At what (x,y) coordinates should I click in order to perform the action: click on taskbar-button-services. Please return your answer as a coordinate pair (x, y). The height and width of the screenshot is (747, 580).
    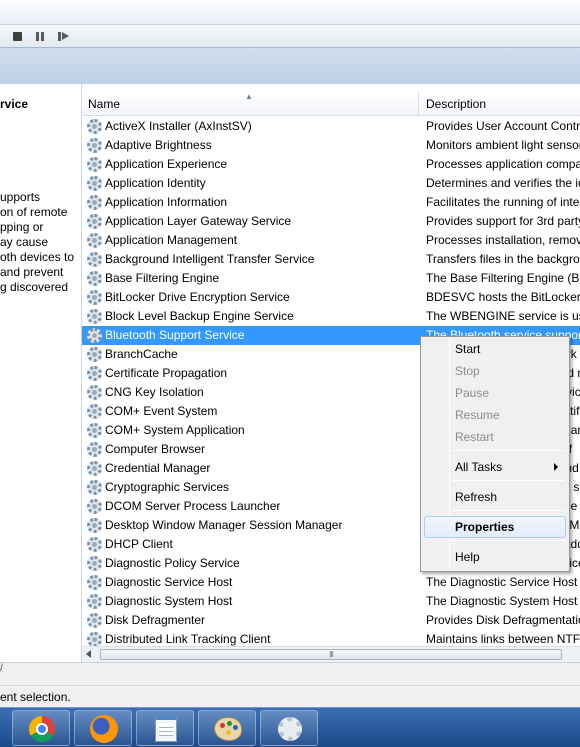
    Looking at the image, I should click on (289, 728).